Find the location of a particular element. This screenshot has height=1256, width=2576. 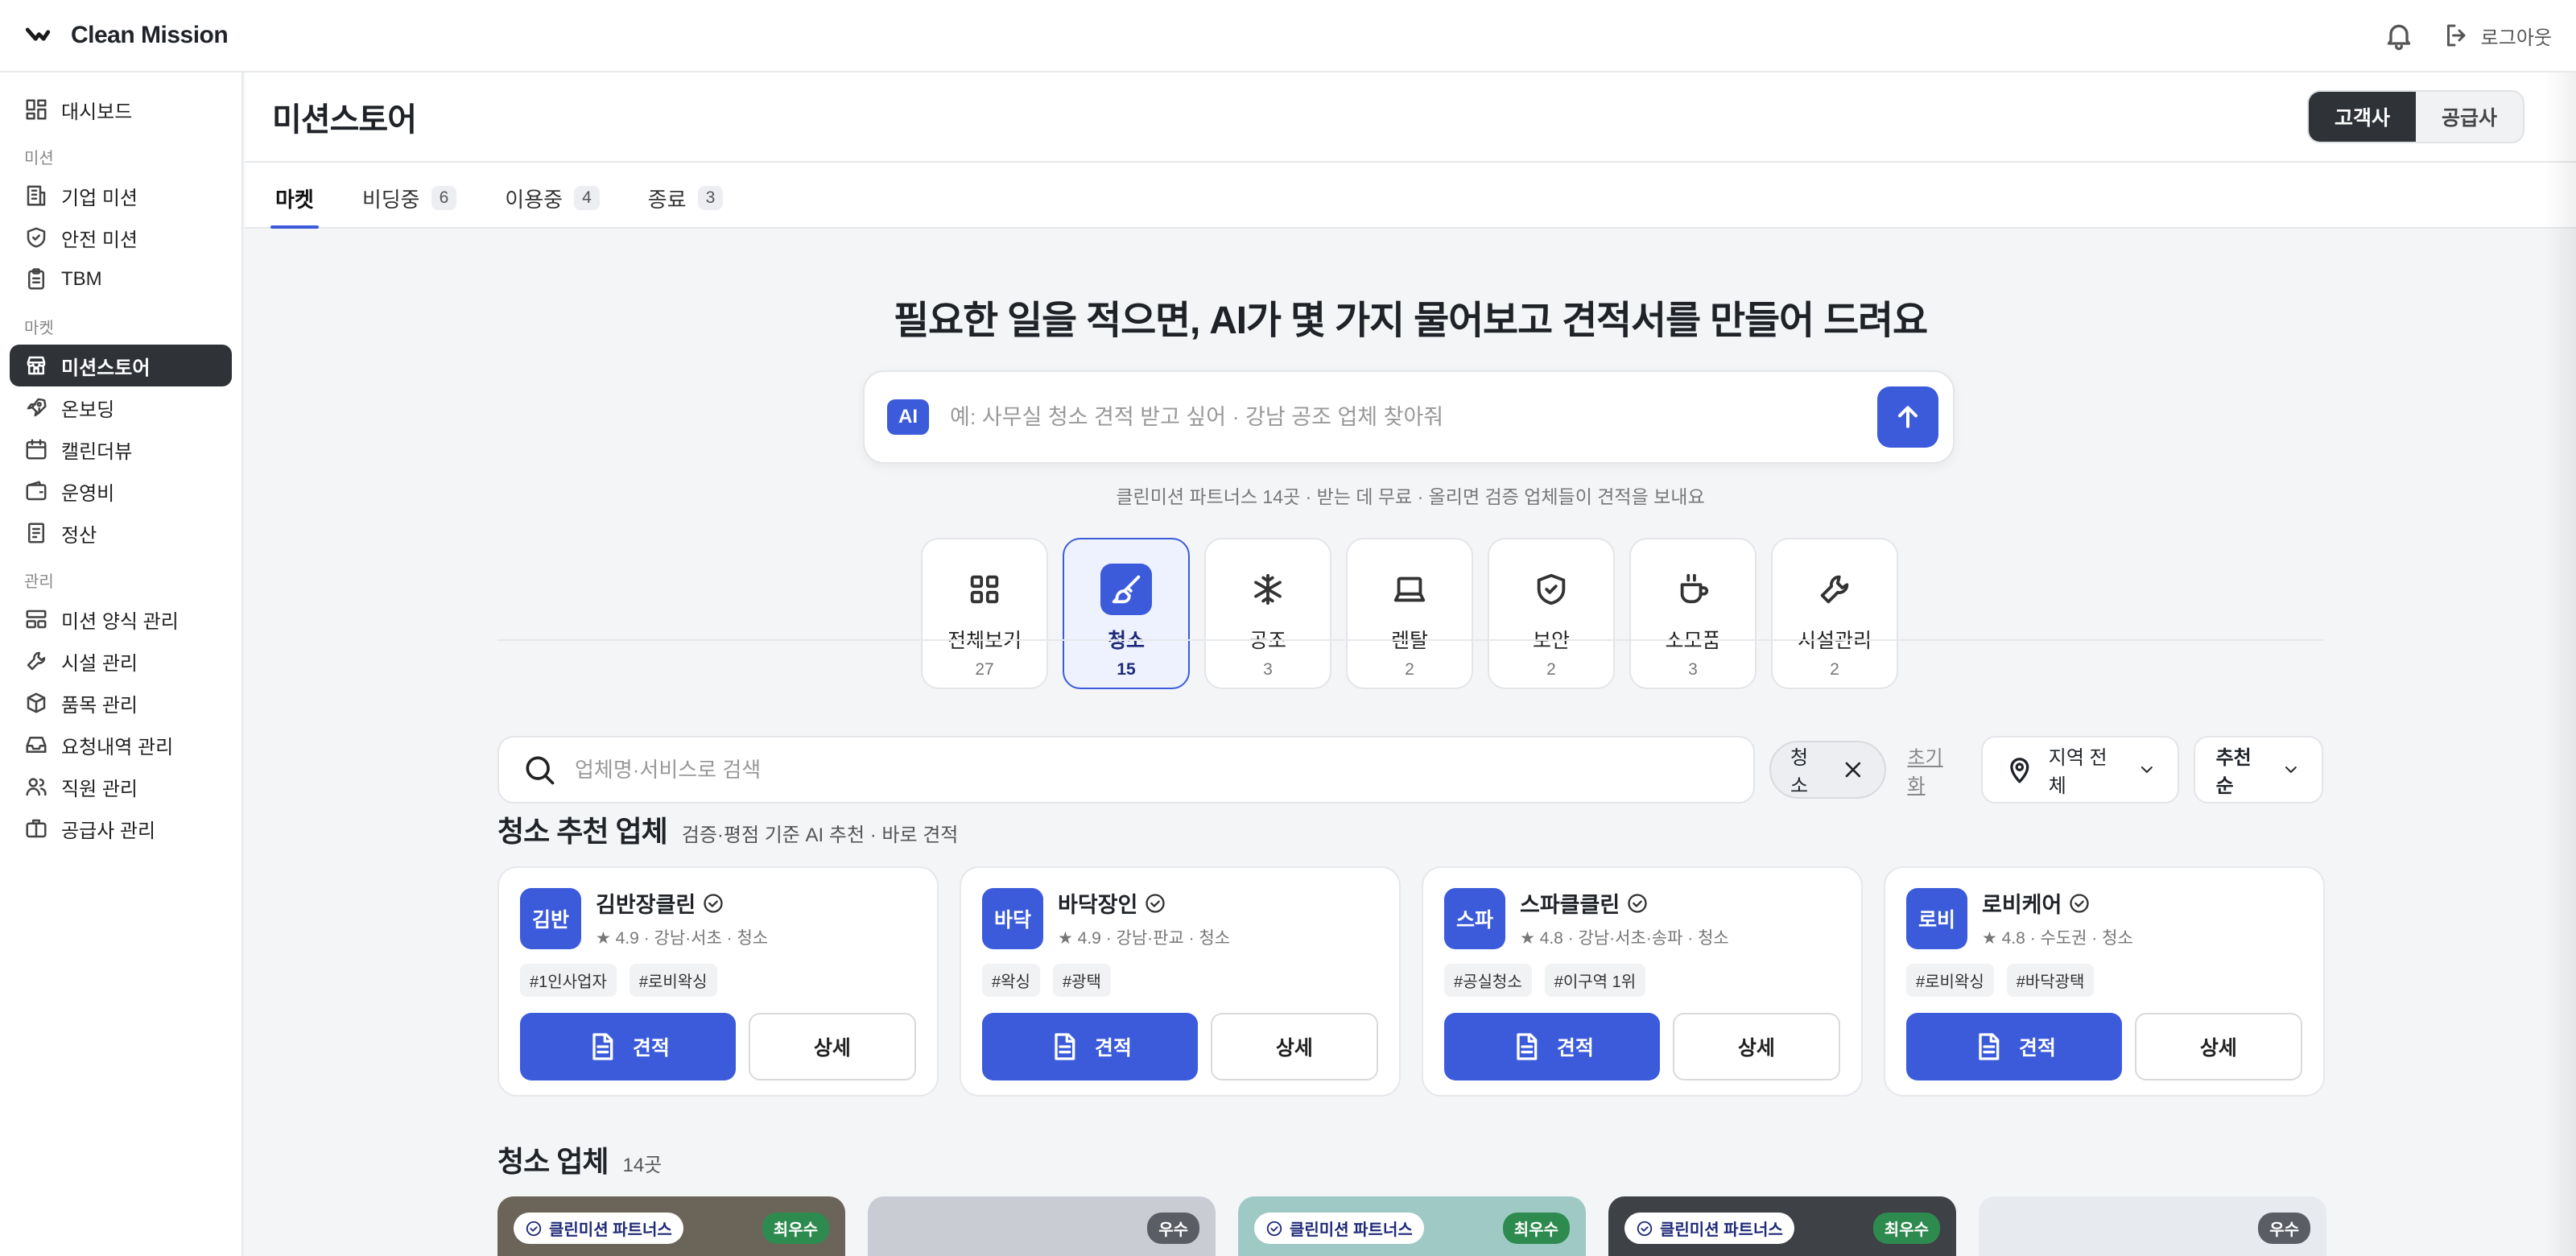

top-bar: Clean Mission 로그아웃 is located at coordinates (1288, 36).